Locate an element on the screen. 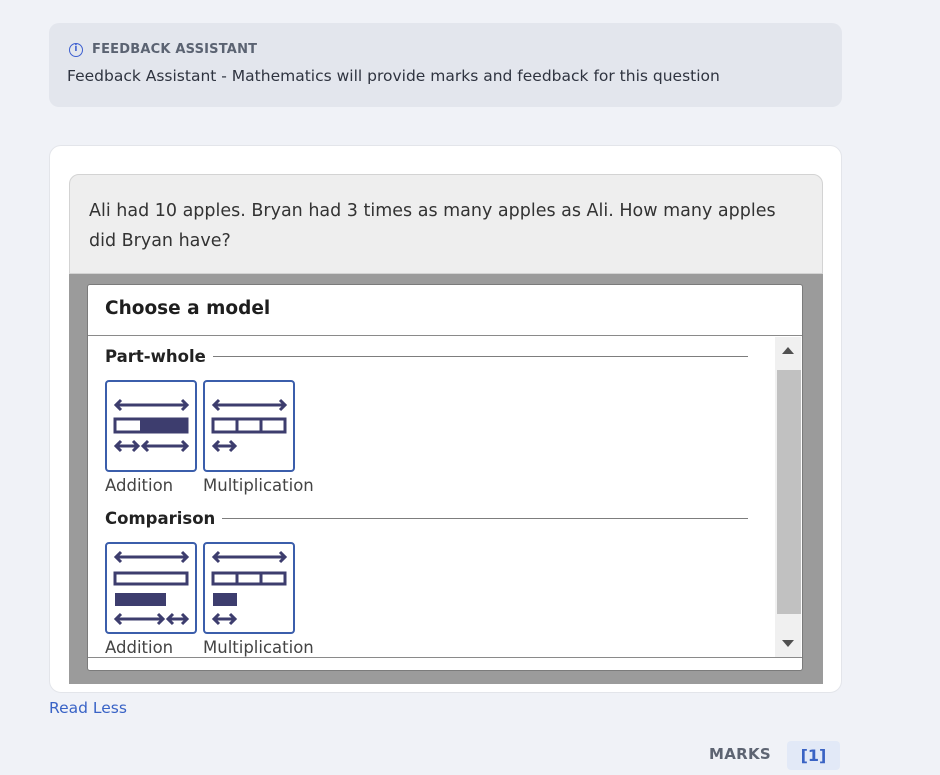 This screenshot has height=775, width=940. feedback-assistant-heading: i FEEDBACK ASSISTANT is located at coordinates (163, 49).